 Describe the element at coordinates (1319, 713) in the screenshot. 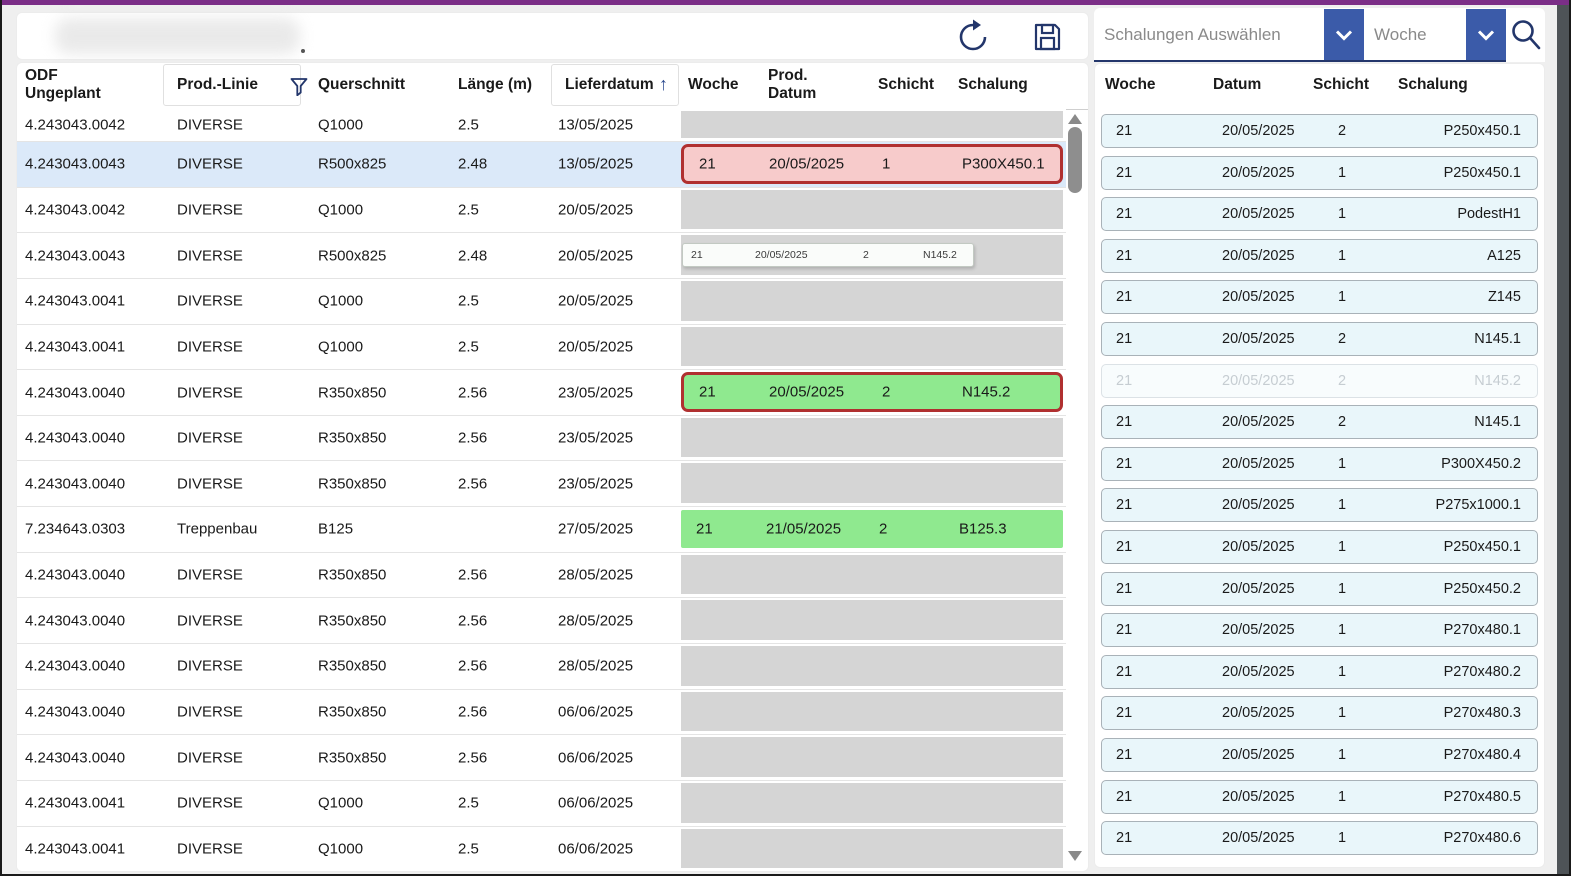

I see `planned-schalung-card: 21 20/05/2025 1 P270x480.3` at that location.